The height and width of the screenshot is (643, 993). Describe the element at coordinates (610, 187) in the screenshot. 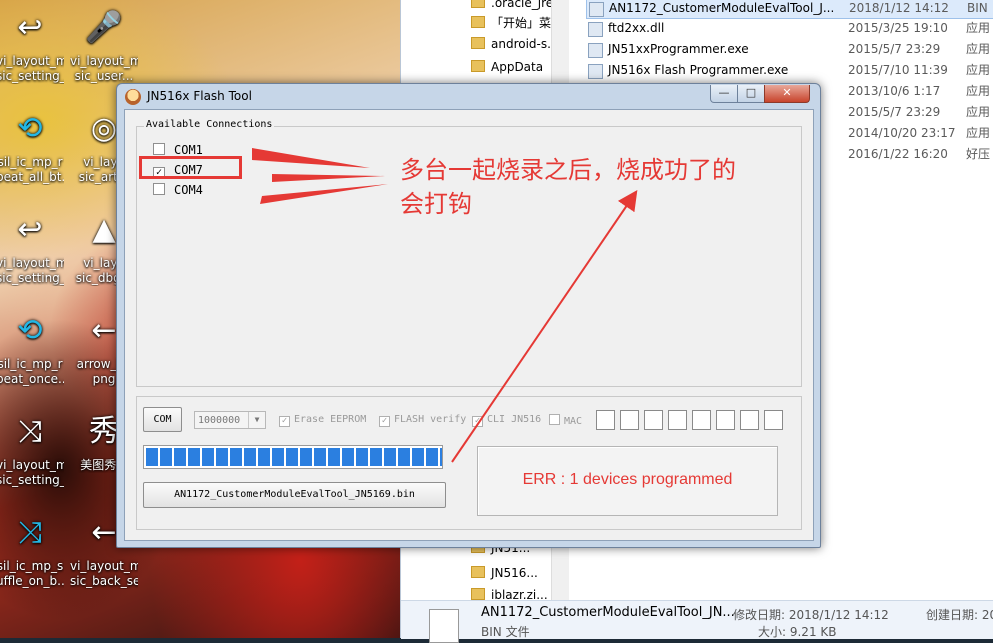

I see `annotation-text: 多台一起烧录之后，烧成功了的 会打钩` at that location.